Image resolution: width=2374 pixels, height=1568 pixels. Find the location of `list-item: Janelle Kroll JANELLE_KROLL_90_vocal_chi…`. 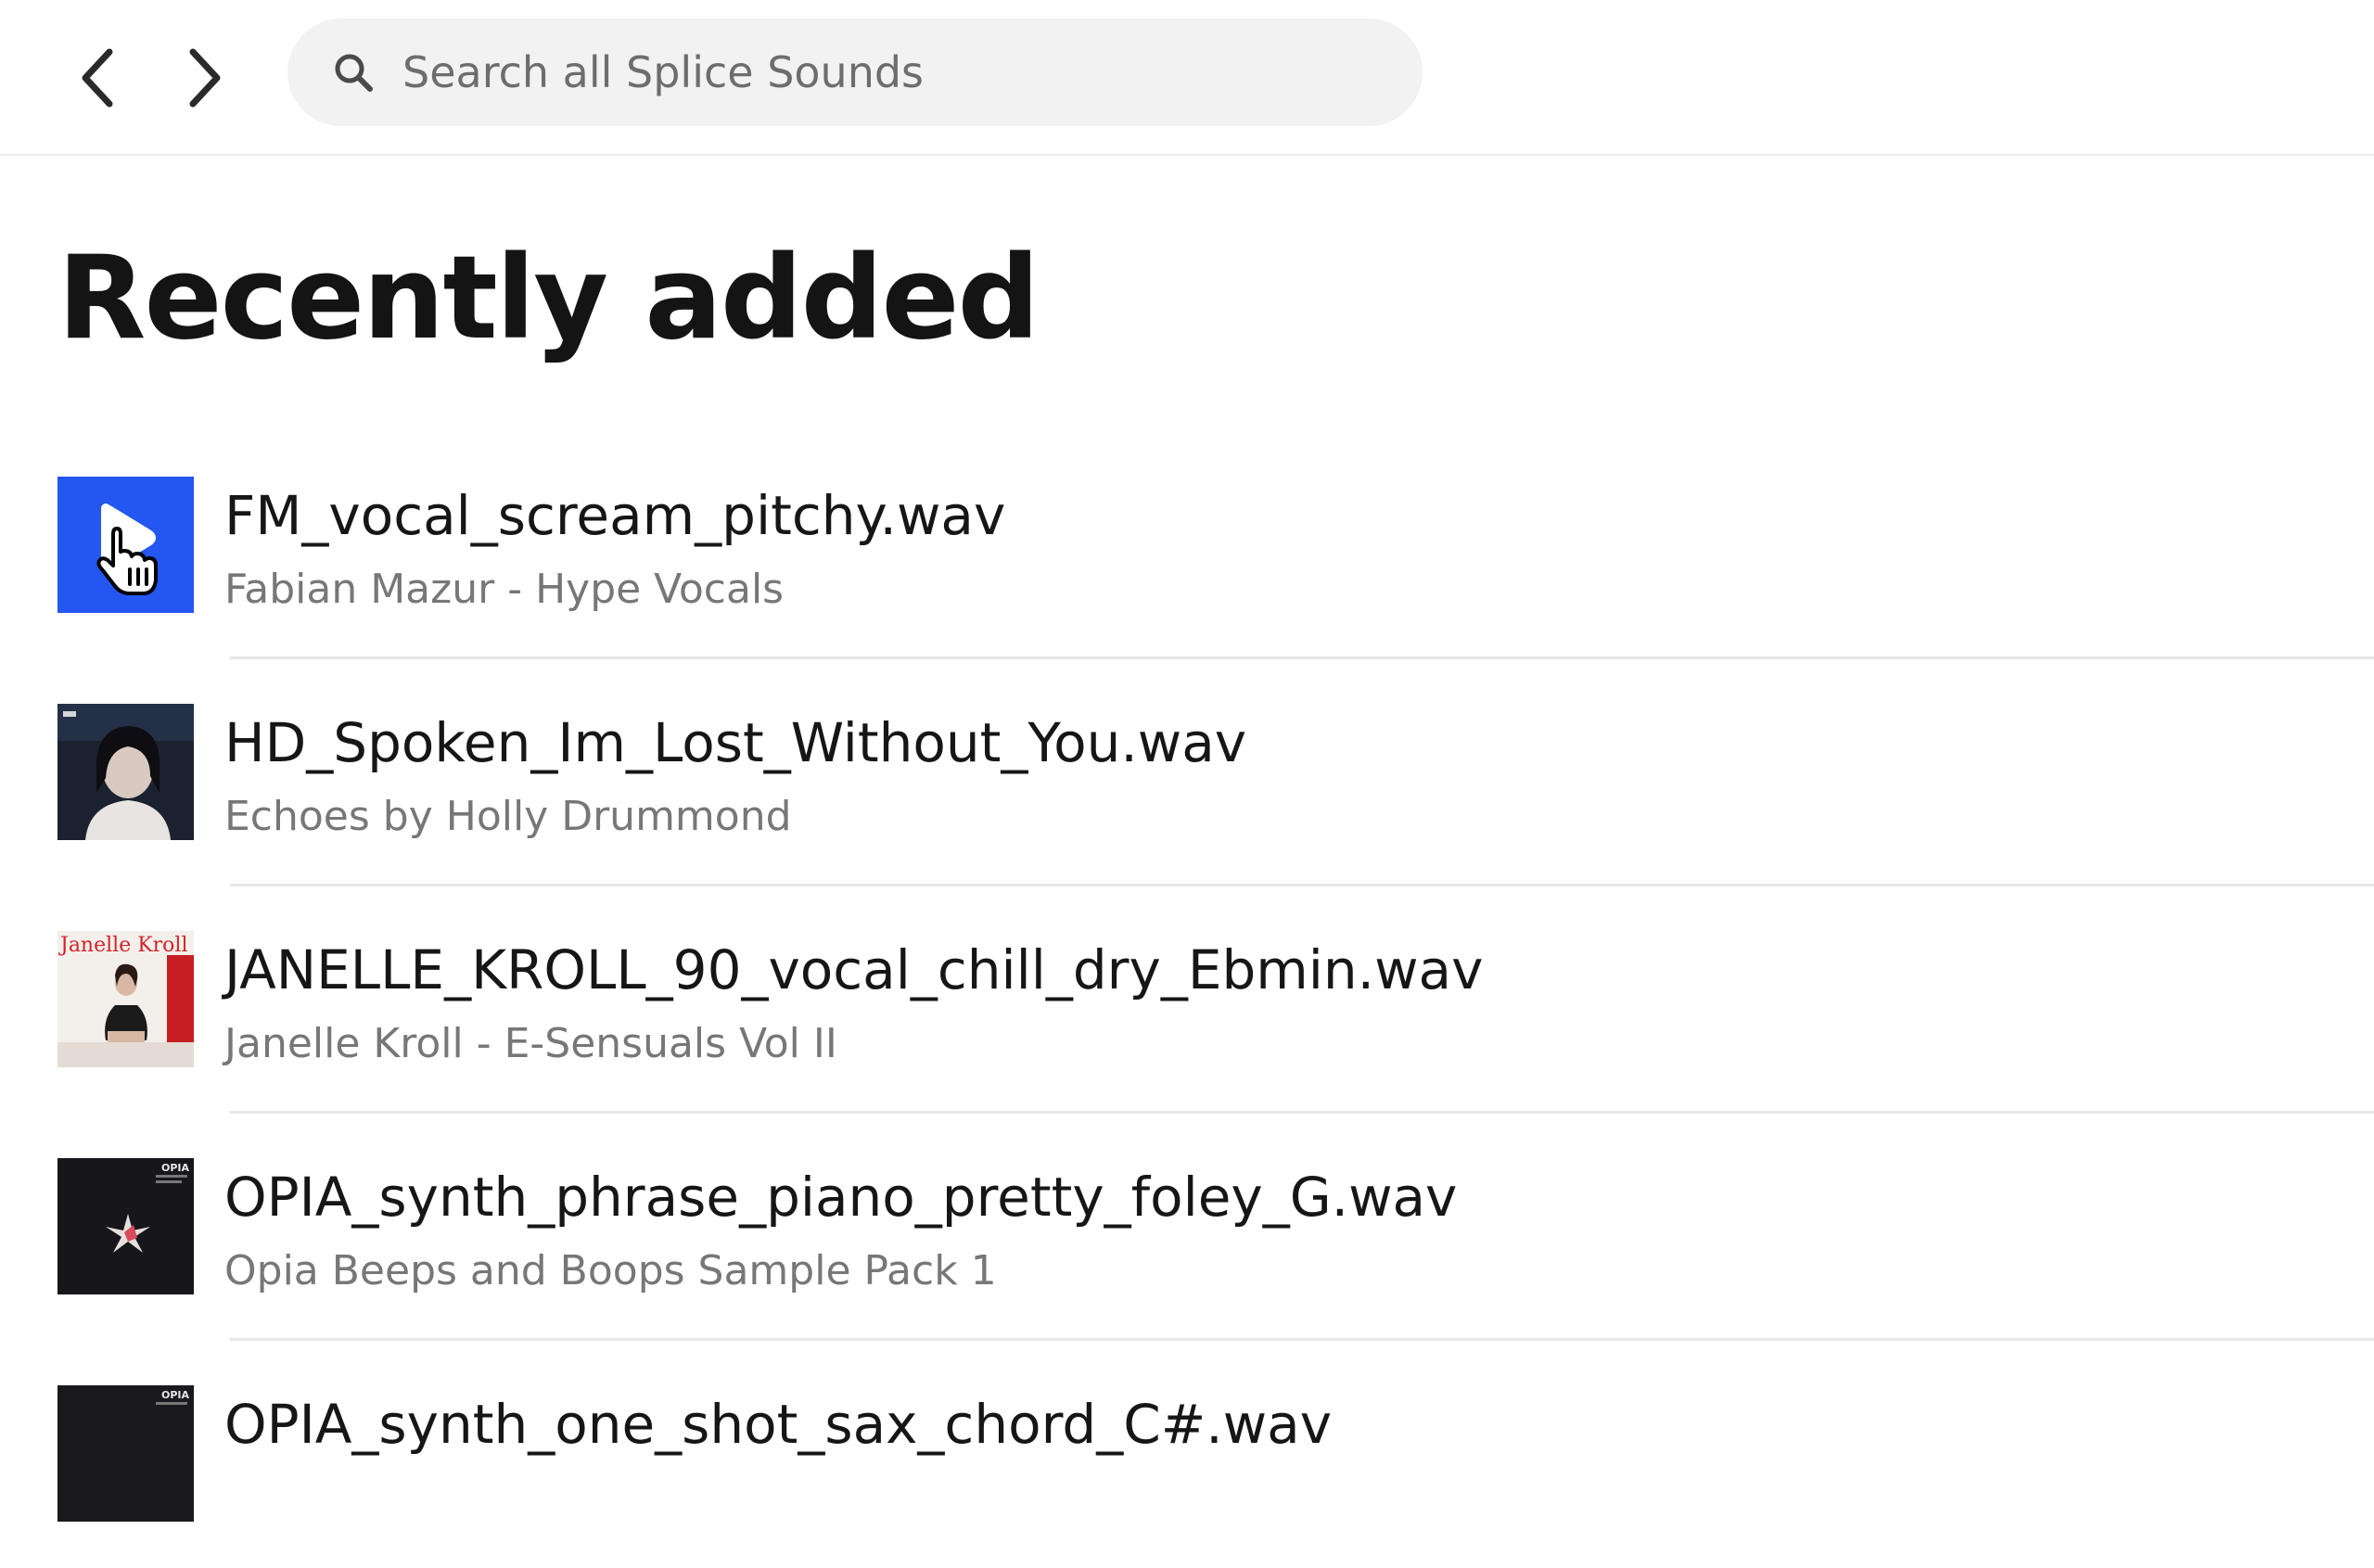

list-item: Janelle Kroll JANELLE_KROLL_90_vocal_chi… is located at coordinates (1187, 1000).